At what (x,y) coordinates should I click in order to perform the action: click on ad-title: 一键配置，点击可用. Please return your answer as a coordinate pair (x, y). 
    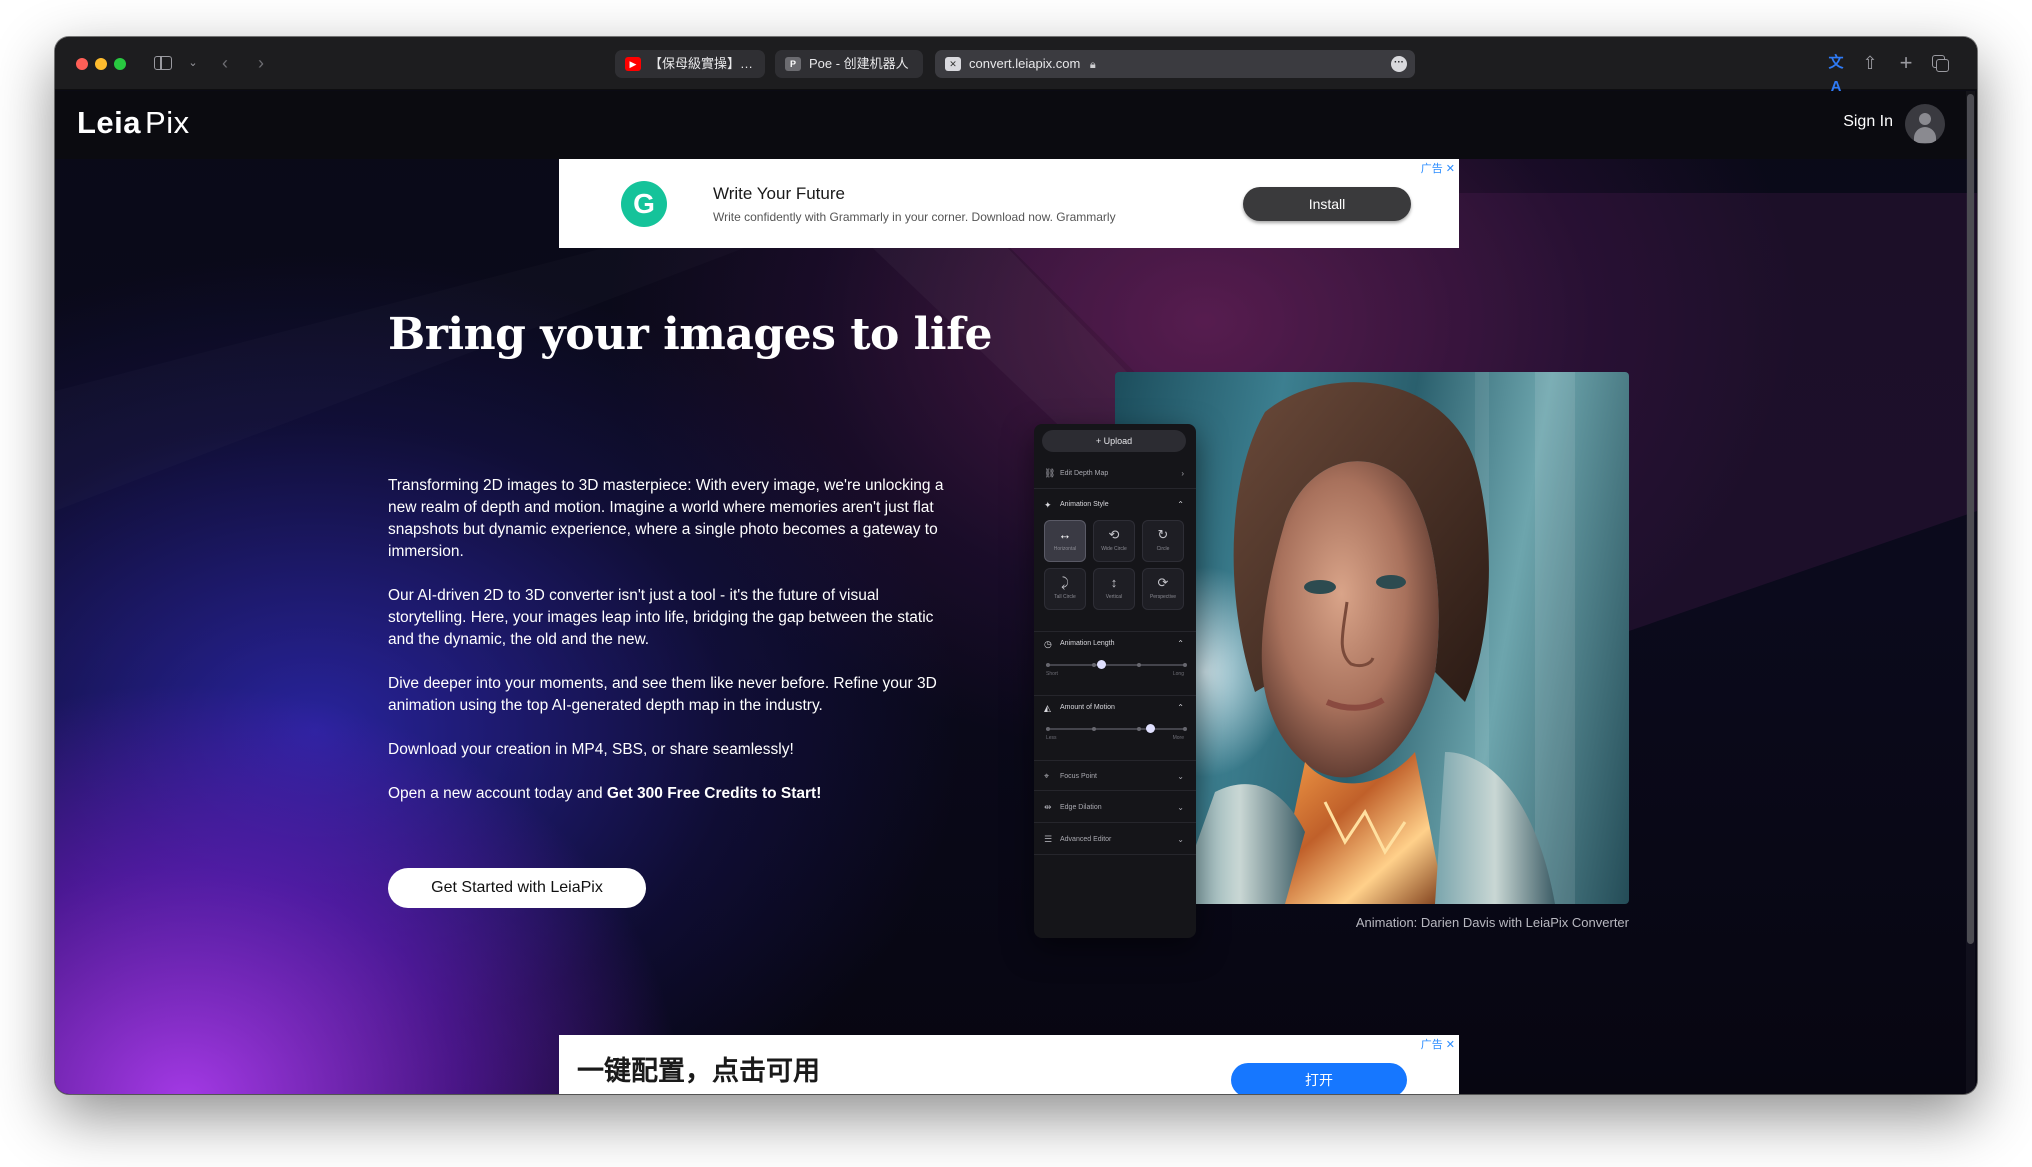
    Looking at the image, I should click on (698, 1071).